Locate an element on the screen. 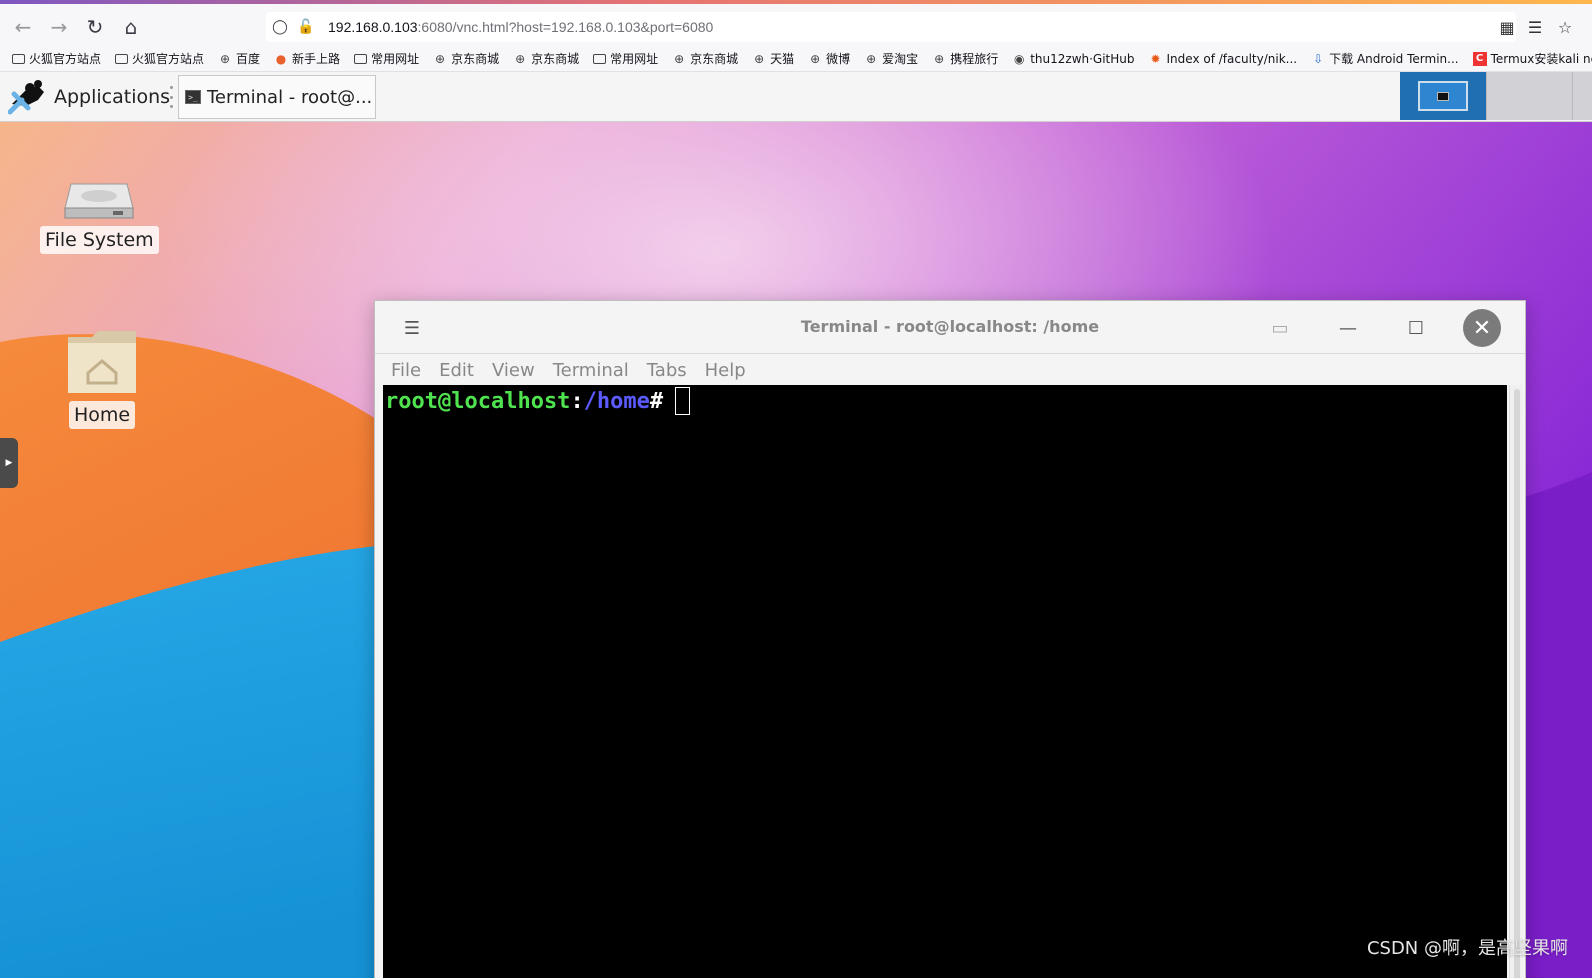 This screenshot has height=978, width=1592. menu-terminal: Terminal is located at coordinates (591, 370).